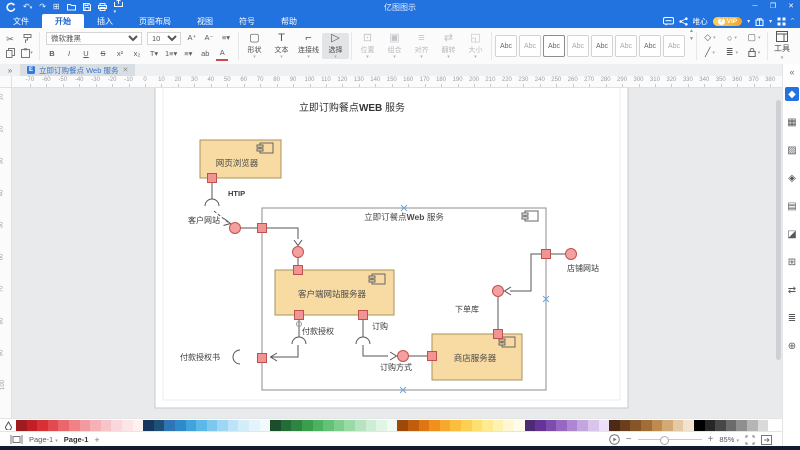  I want to click on zoom-slider, so click(669, 440).